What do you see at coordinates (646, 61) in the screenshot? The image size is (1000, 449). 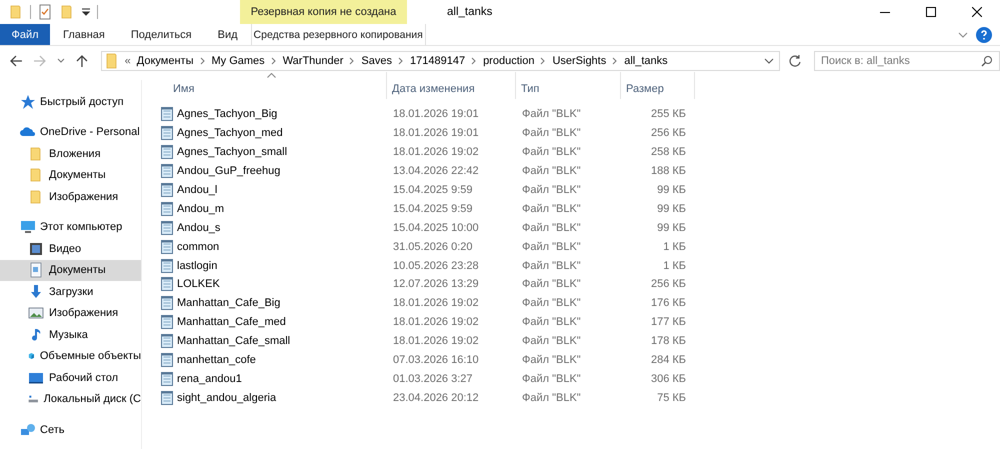 I see `breadcrumb: all_tanks` at bounding box center [646, 61].